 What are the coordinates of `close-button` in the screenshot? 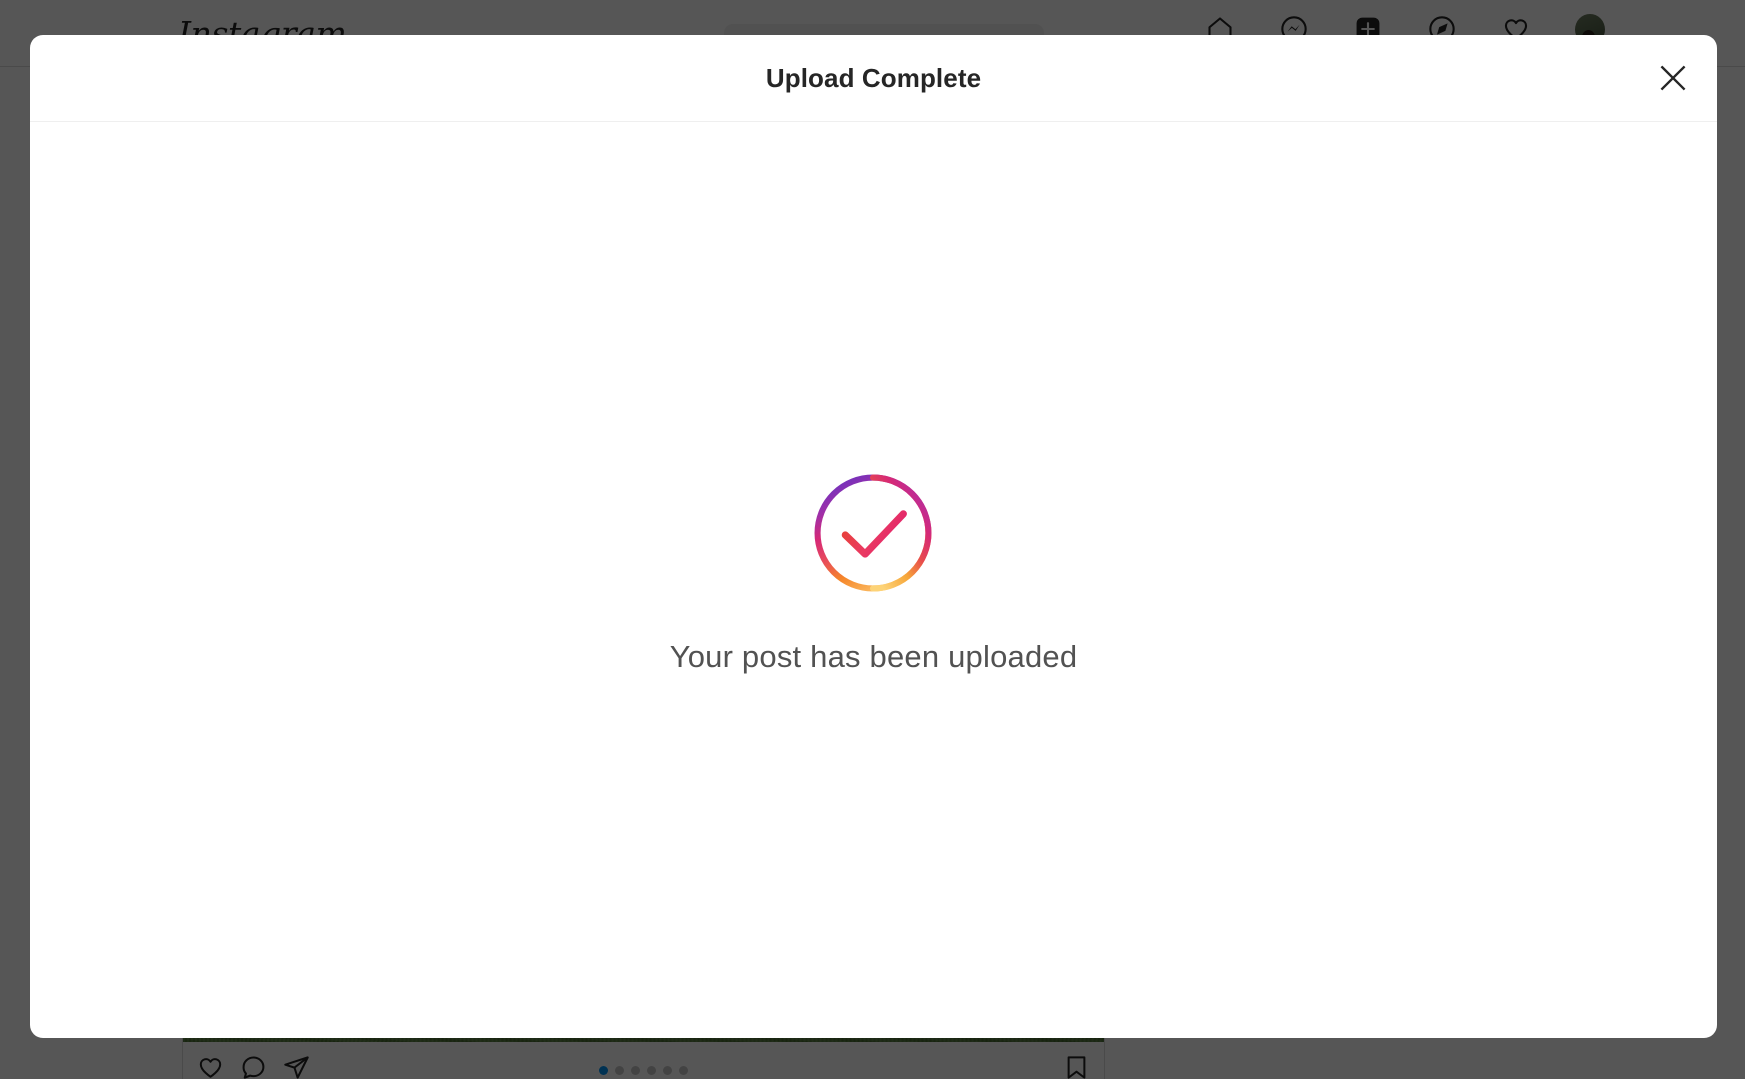 It's located at (1673, 78).